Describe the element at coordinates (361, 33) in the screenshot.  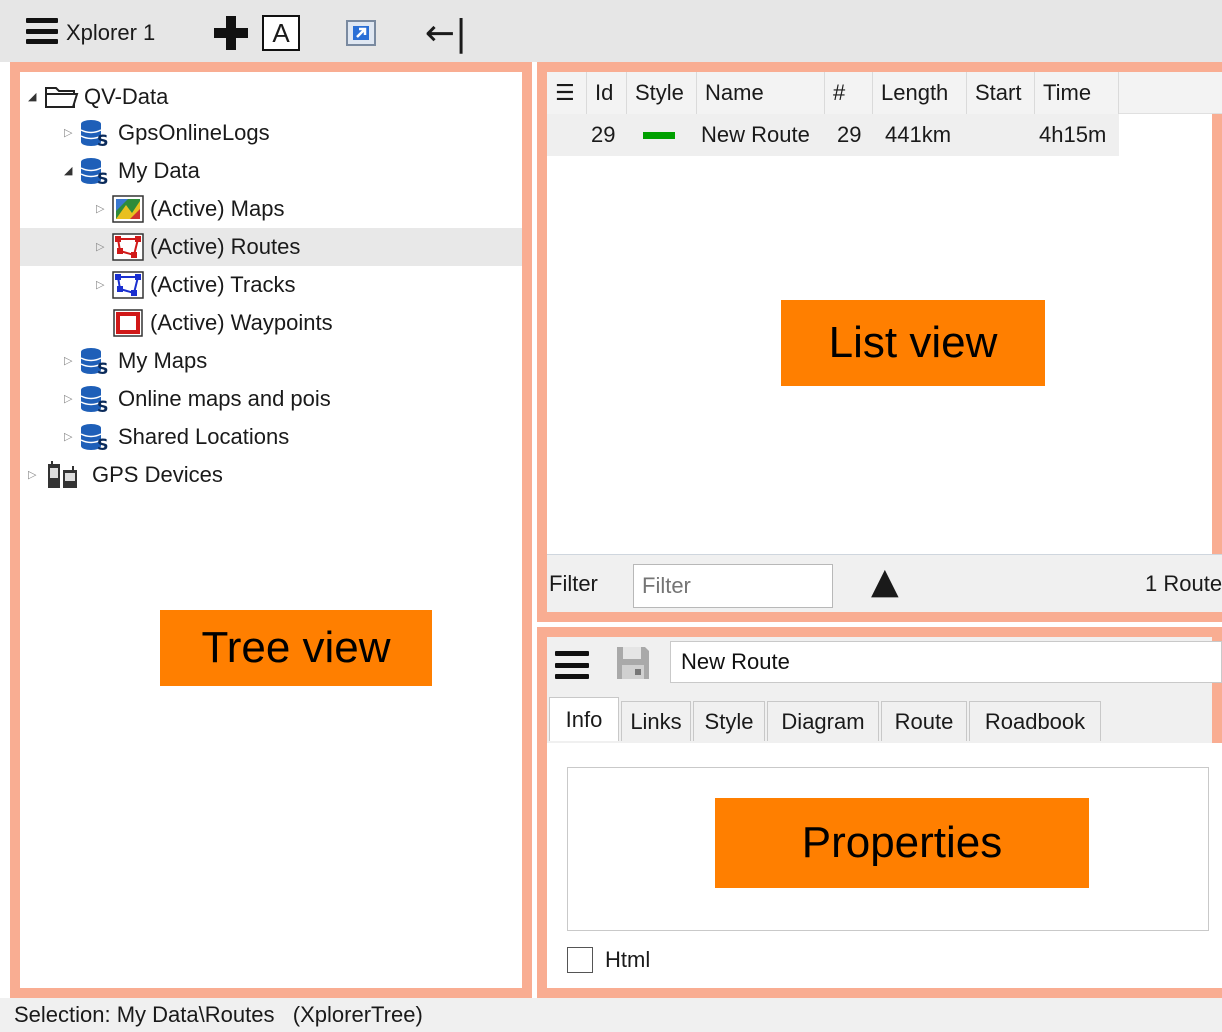
I see `shortcut-icon` at that location.